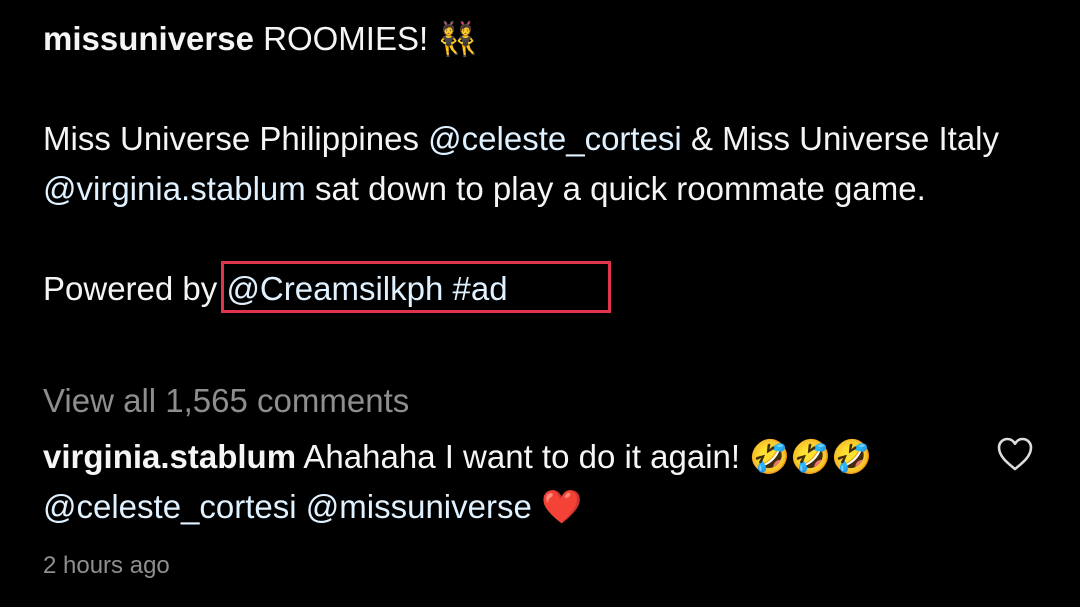  I want to click on like-comment-button, so click(1015, 454).